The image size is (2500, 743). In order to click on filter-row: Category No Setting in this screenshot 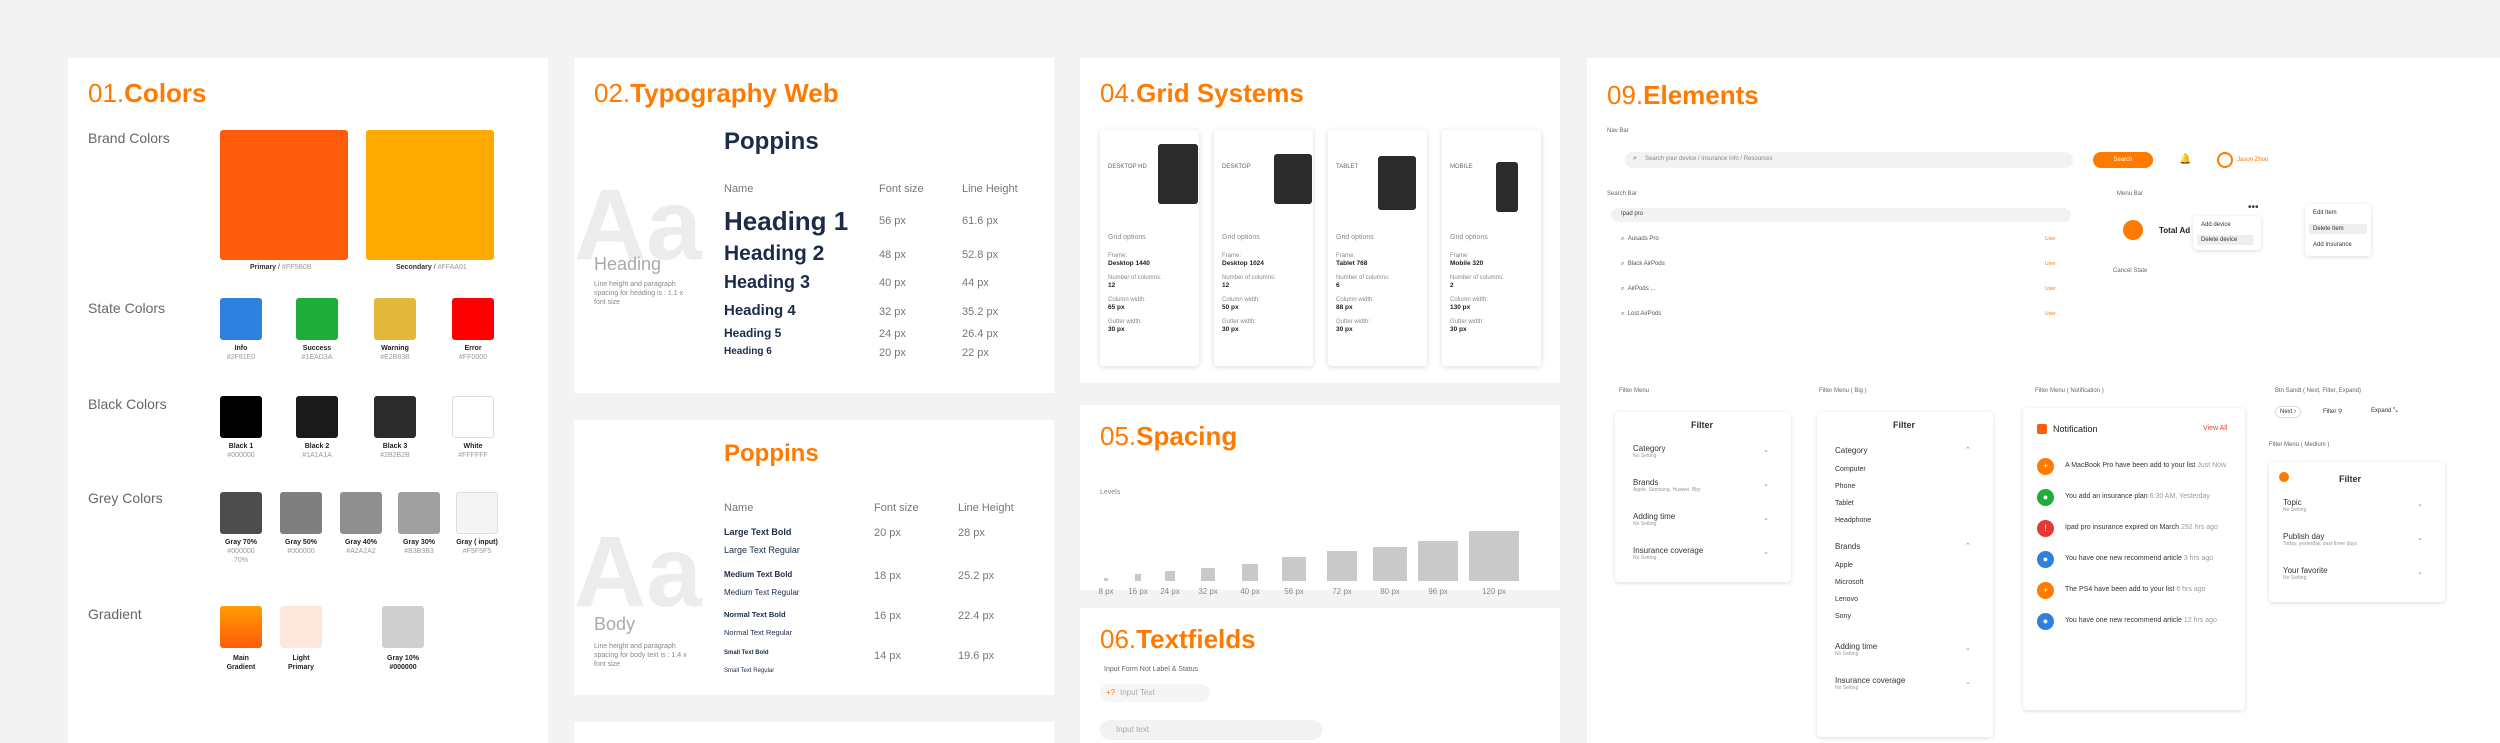, I will do `click(1649, 451)`.